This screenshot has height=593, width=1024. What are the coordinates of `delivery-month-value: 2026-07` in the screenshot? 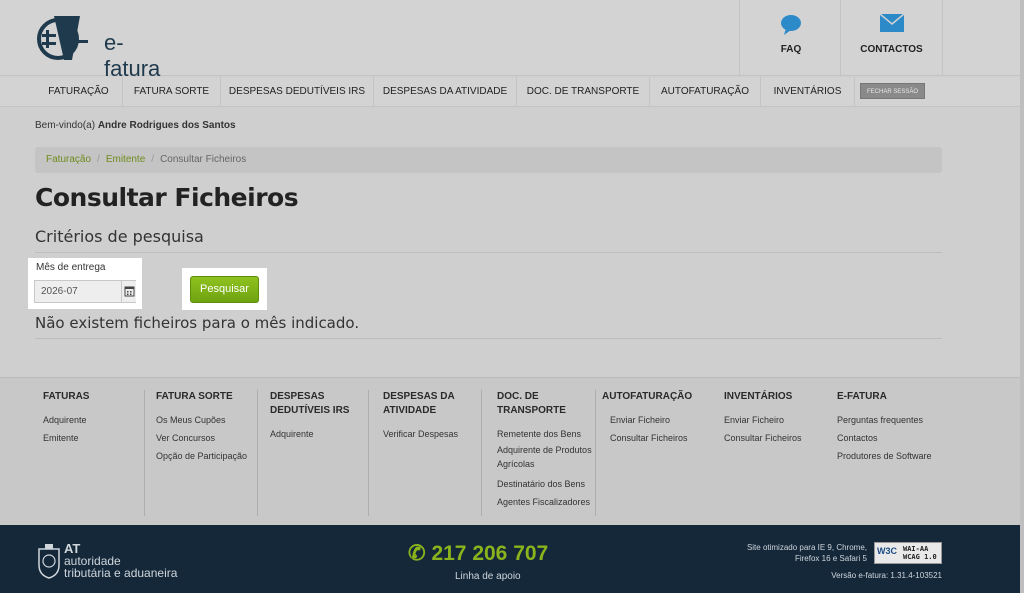 It's located at (59, 291).